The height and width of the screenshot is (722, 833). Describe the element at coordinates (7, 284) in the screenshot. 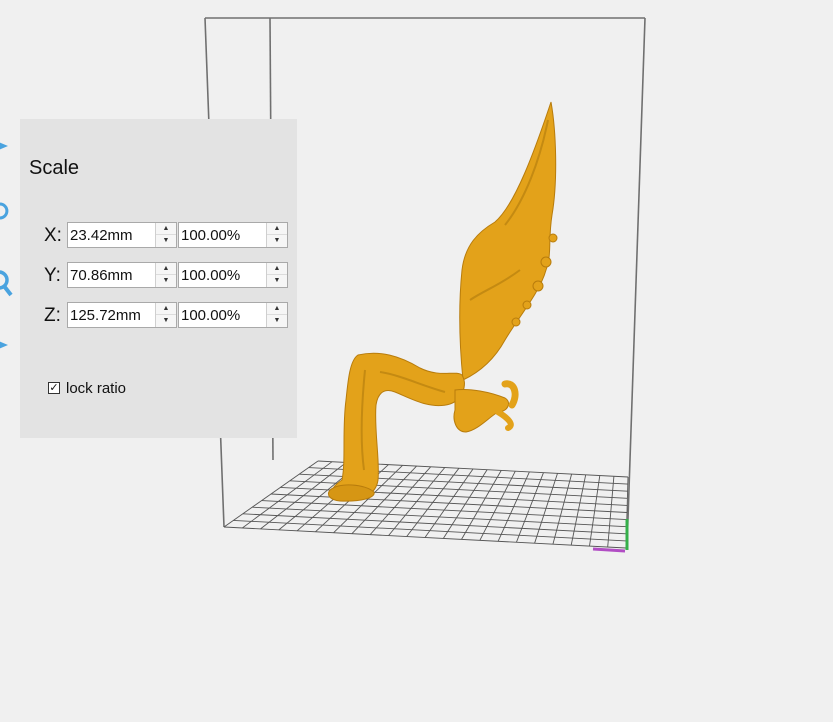

I see `scale-icon` at that location.